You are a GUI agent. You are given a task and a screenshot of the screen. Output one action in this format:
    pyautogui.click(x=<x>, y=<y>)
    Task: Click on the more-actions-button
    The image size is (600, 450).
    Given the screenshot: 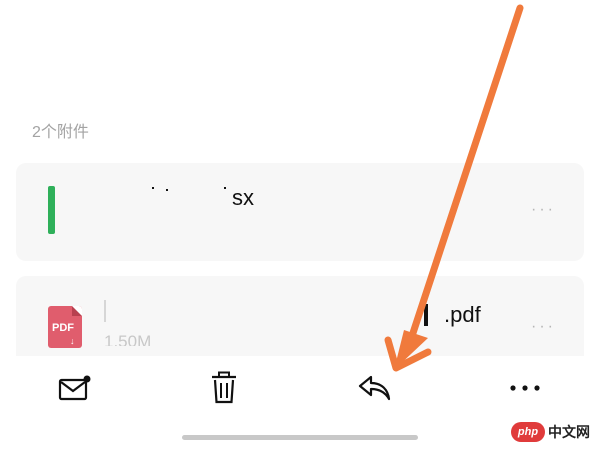 What is the action you would take?
    pyautogui.click(x=525, y=388)
    